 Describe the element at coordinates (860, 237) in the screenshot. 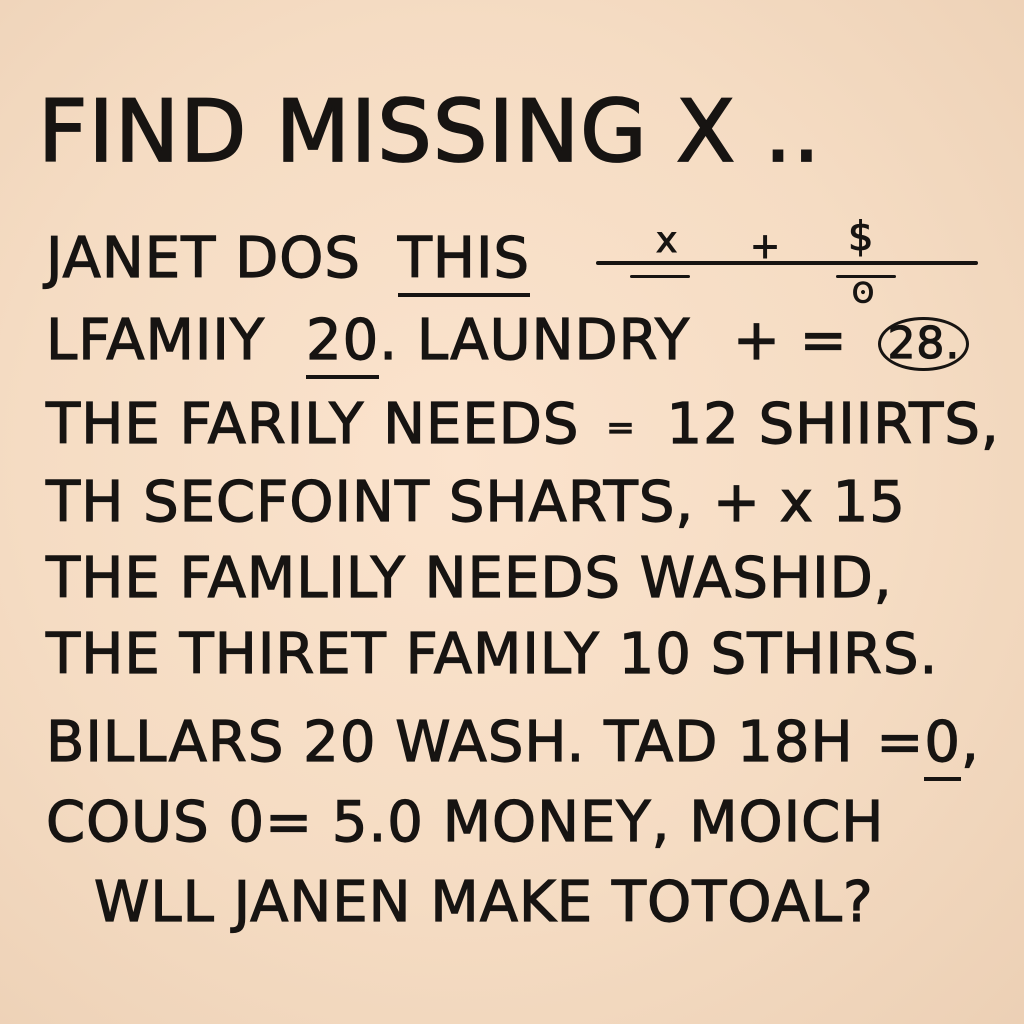

I see `formula-dollar: $` at that location.